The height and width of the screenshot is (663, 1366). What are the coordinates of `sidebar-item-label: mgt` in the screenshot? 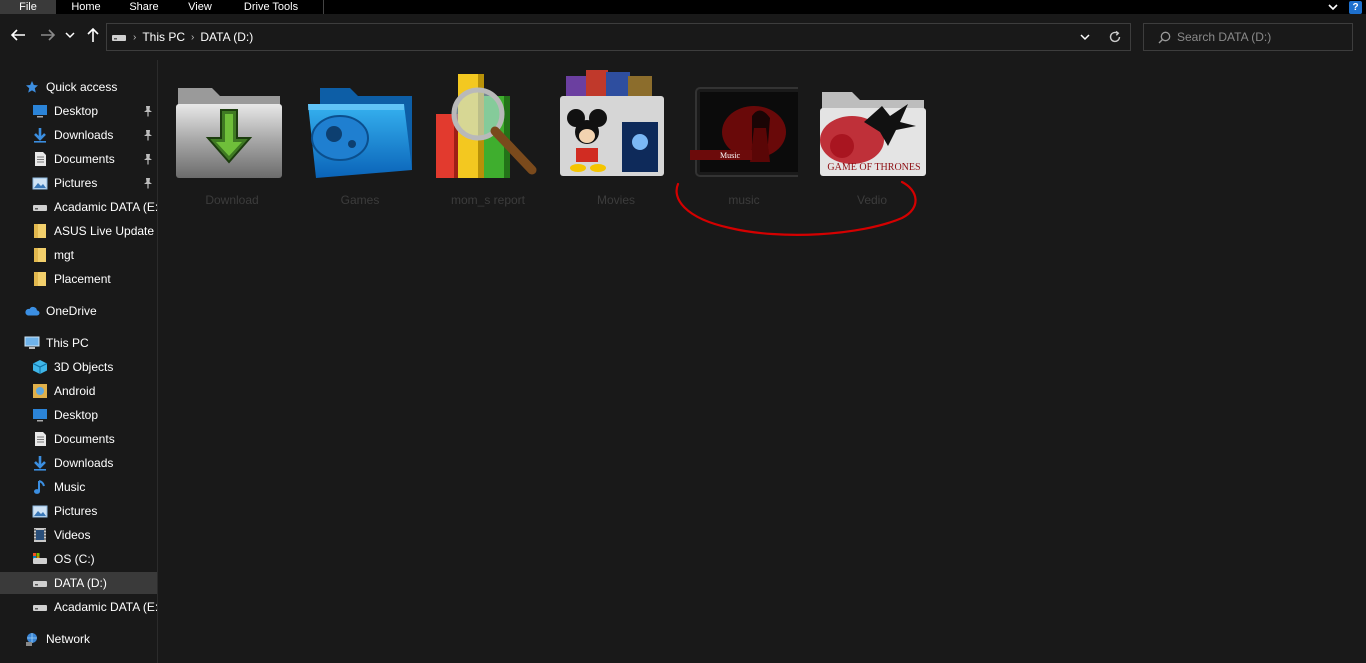 It's located at (64, 255).